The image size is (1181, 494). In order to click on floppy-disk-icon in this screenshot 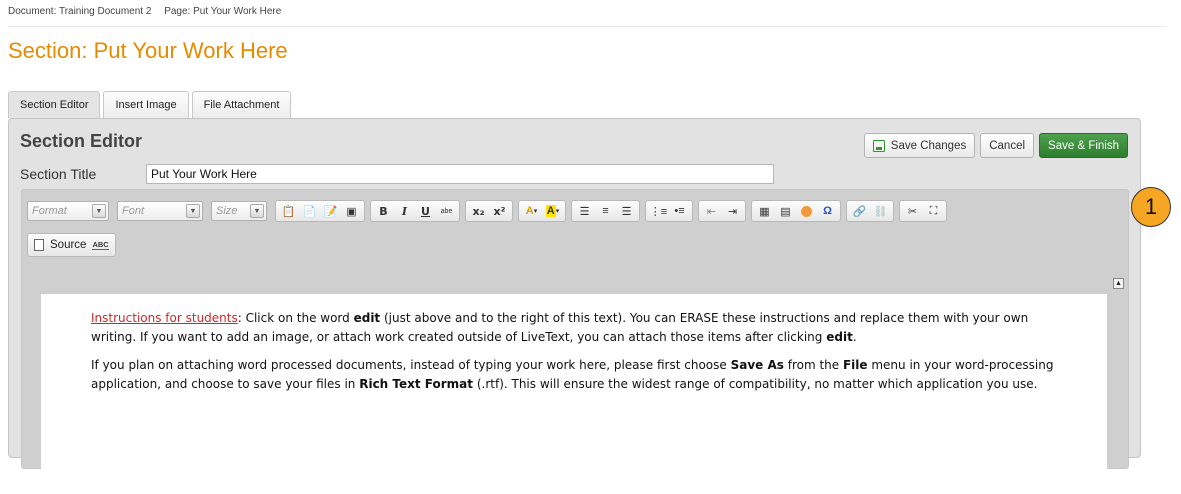, I will do `click(878, 145)`.